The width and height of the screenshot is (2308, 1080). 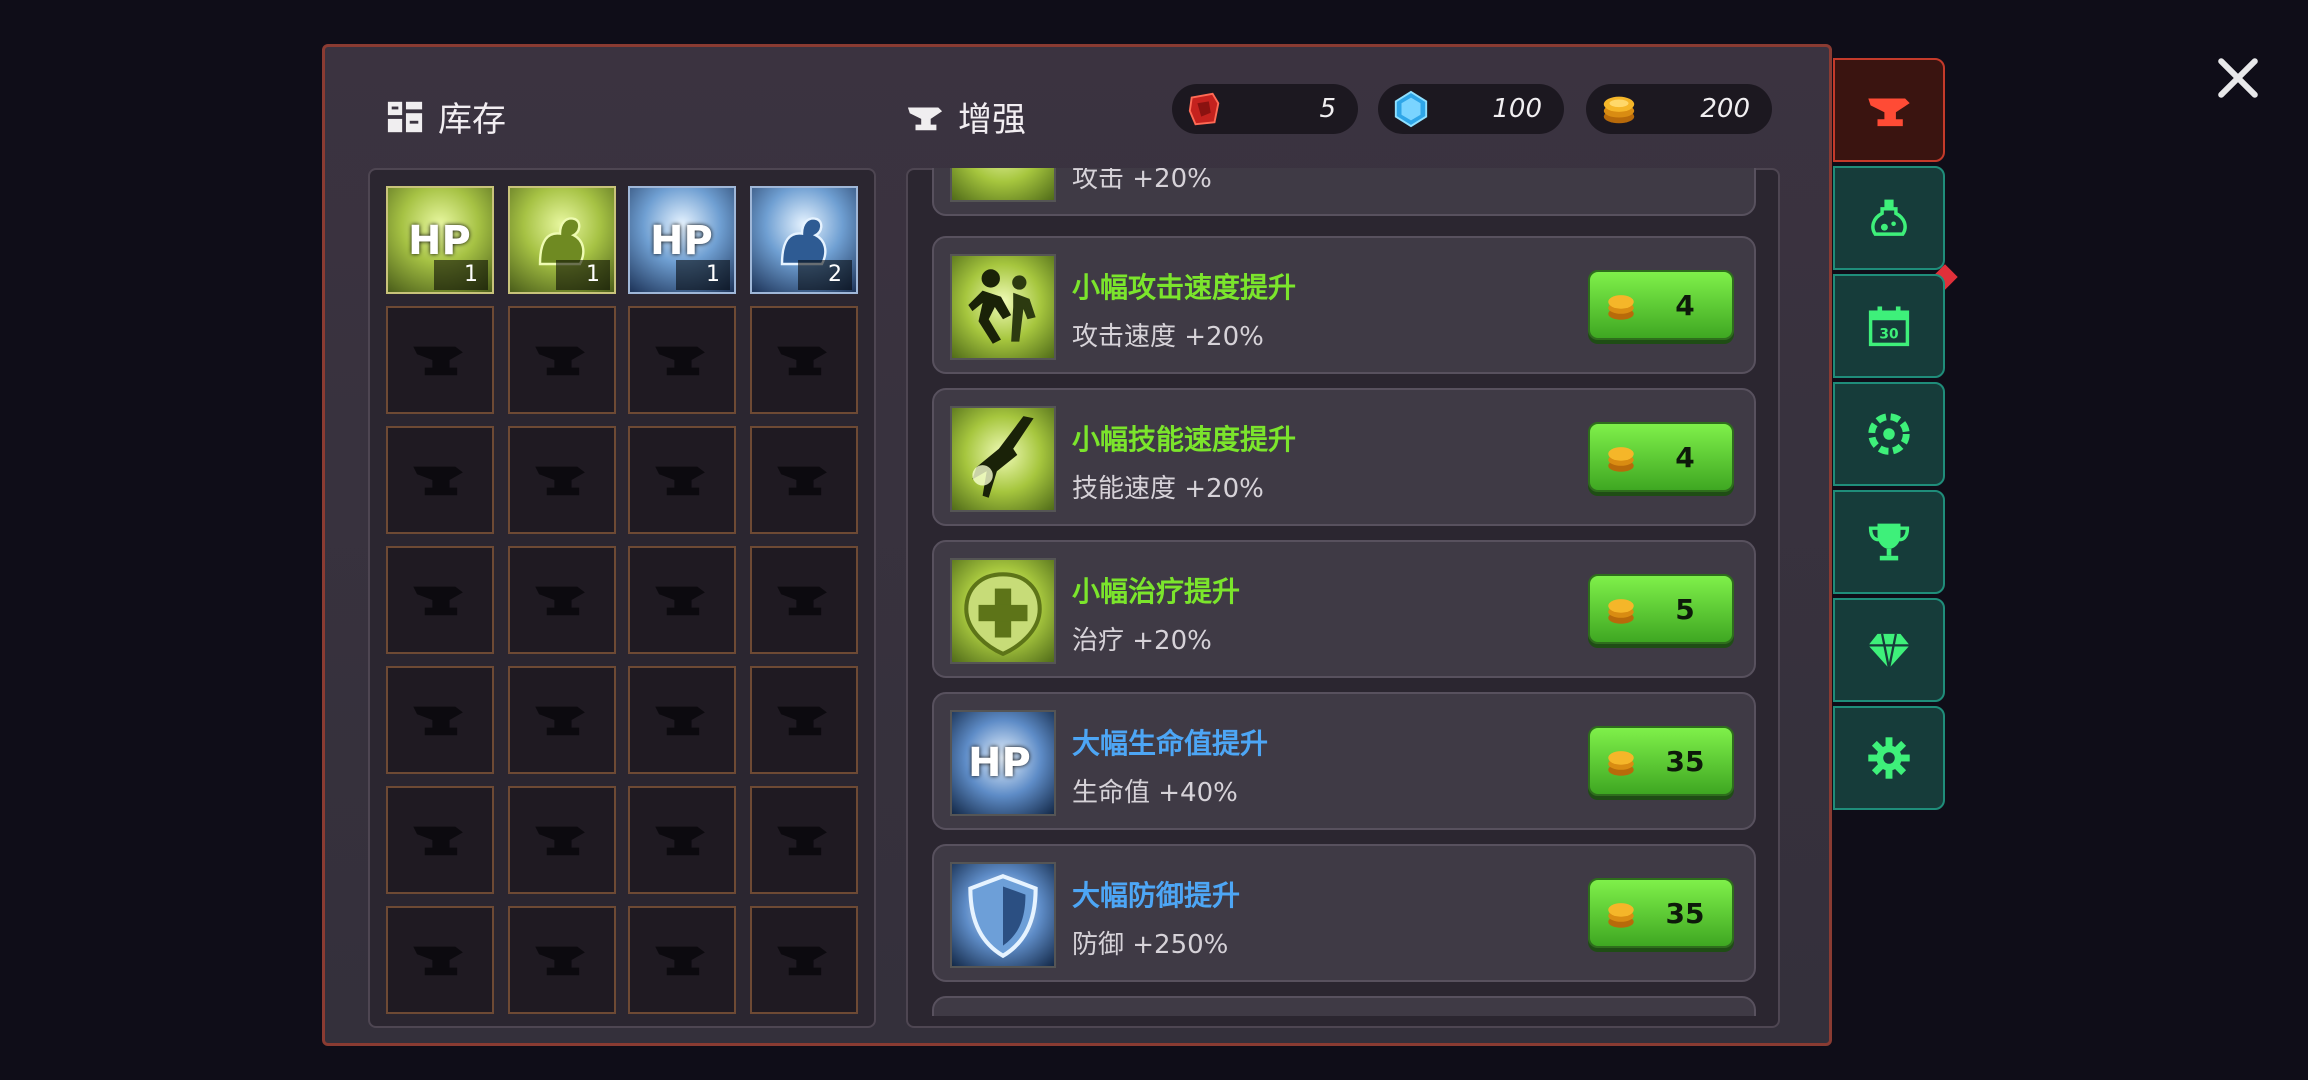 What do you see at coordinates (1168, 337) in the screenshot?
I see `upgrade-desc: 攻击速度 +20%` at bounding box center [1168, 337].